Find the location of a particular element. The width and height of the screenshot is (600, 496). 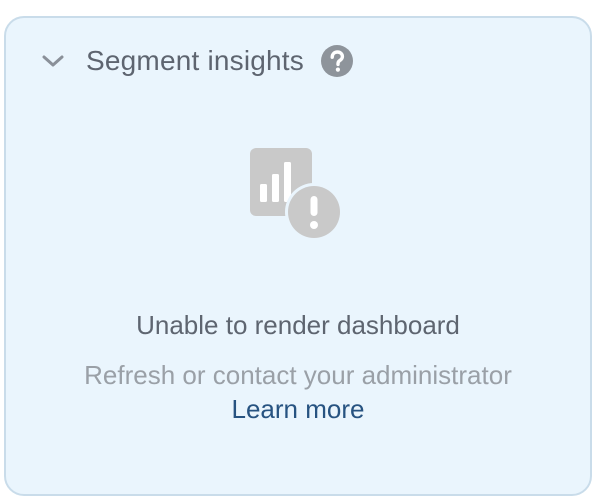

empty-state-message: Refresh or contact your administrator is located at coordinates (298, 375).